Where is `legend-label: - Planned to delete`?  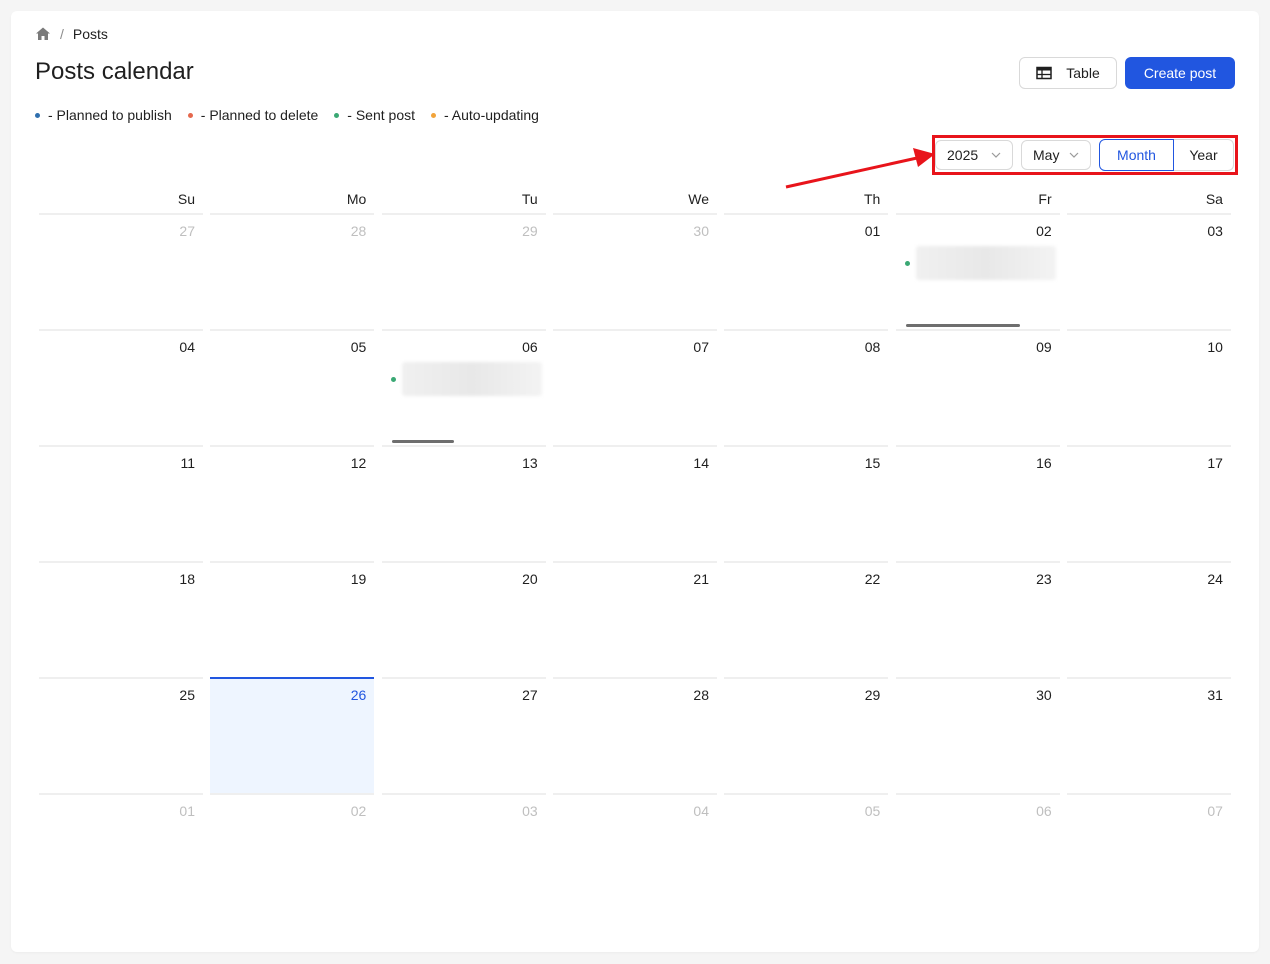
legend-label: - Planned to delete is located at coordinates (259, 115).